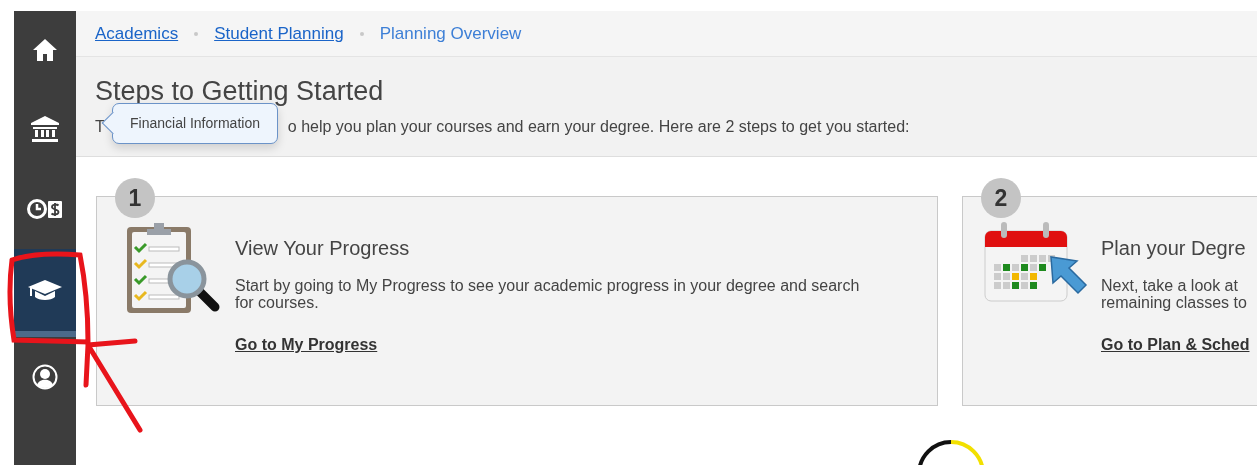 This screenshot has height=465, width=1257. I want to click on clock-dollar-icon, so click(45, 209).